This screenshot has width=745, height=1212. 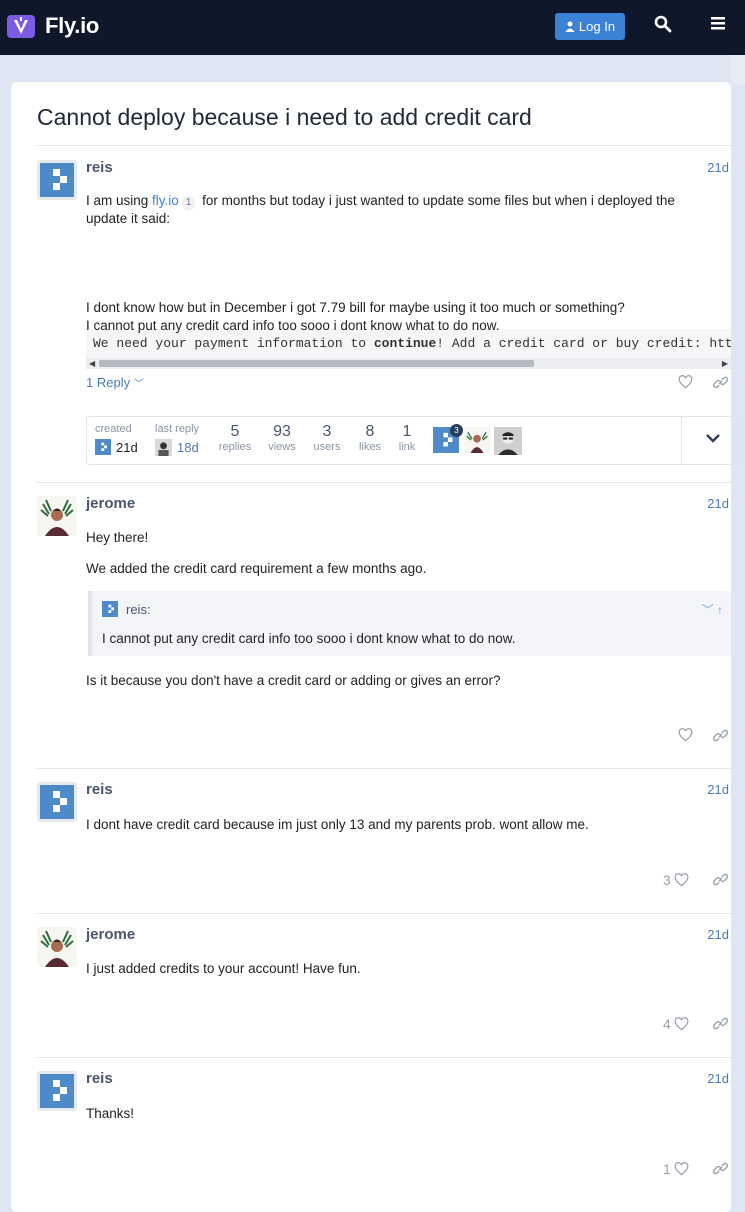 I want to click on fly-logo-icon, so click(x=21, y=26).